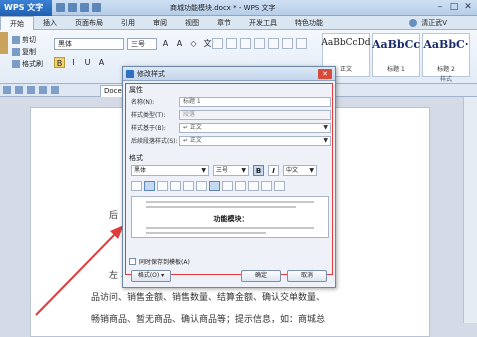  Describe the element at coordinates (470, 210) in the screenshot. I see `right-task-pane` at that location.